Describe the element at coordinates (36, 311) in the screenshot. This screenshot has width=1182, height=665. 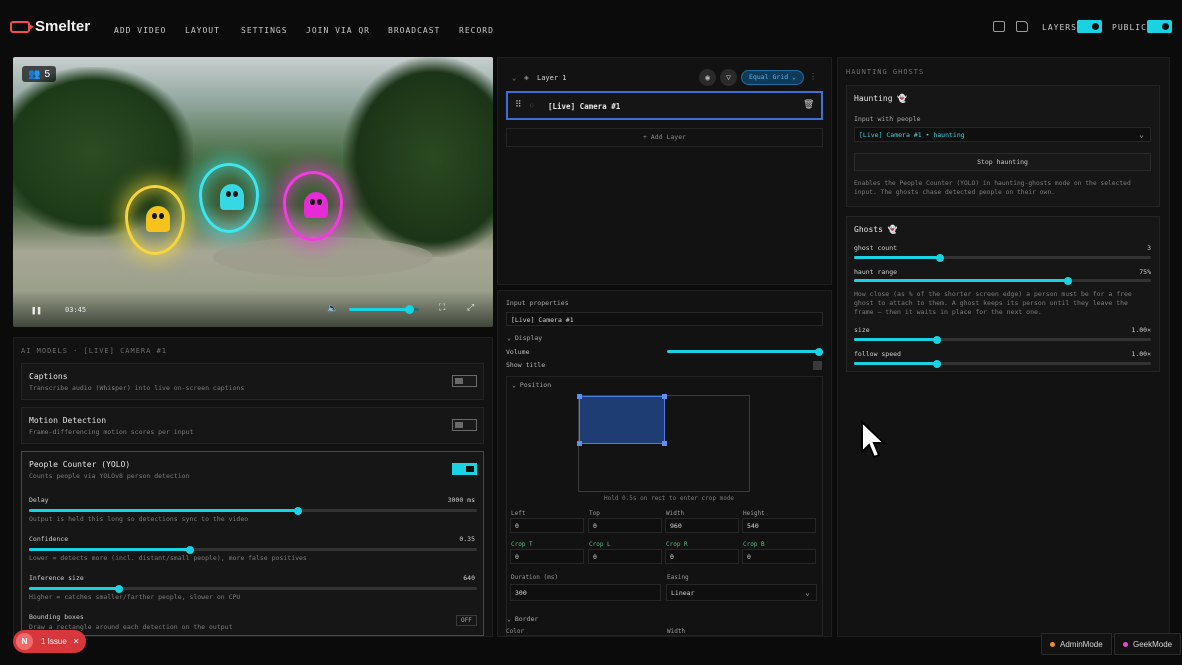
I see `pause-icon: ❚❚` at that location.